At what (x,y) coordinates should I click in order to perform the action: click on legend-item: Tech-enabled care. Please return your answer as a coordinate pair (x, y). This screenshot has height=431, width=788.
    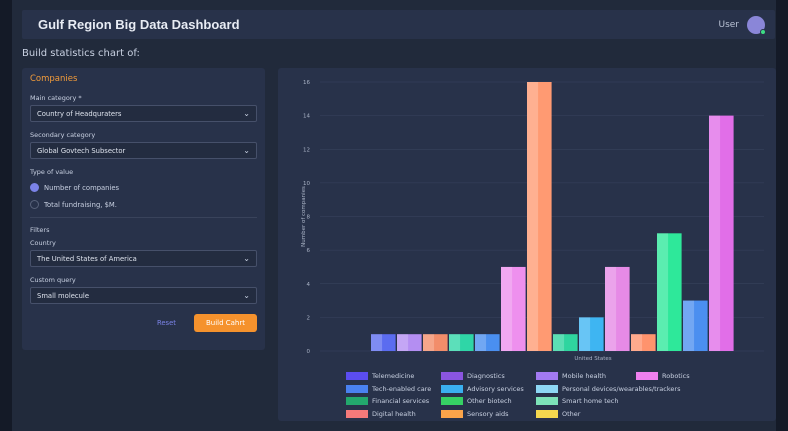
    Looking at the image, I should click on (389, 388).